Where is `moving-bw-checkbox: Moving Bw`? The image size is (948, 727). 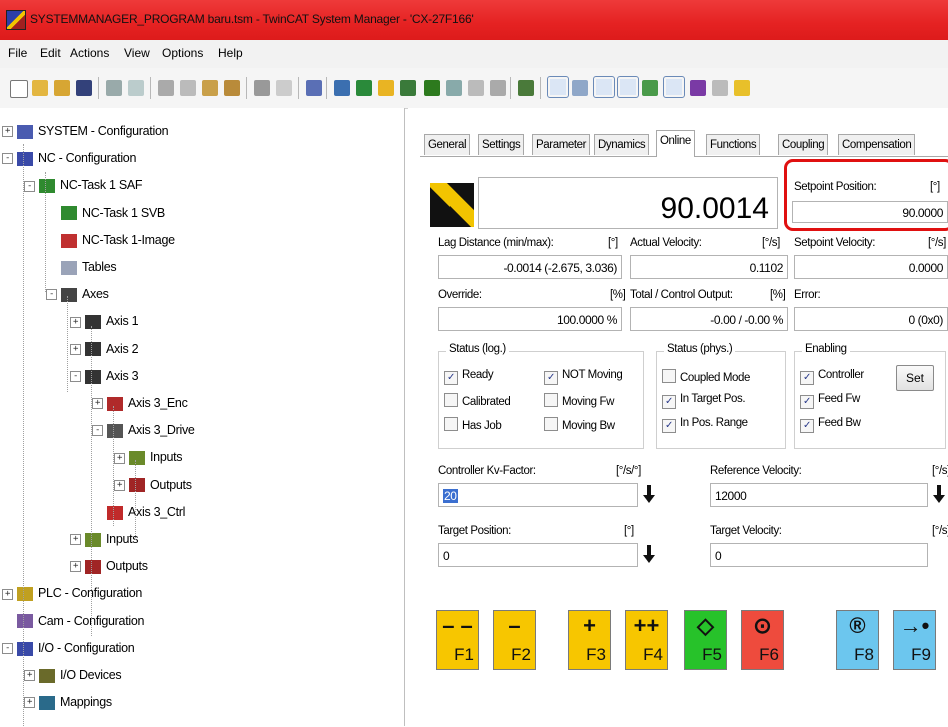 moving-bw-checkbox: Moving Bw is located at coordinates (579, 424).